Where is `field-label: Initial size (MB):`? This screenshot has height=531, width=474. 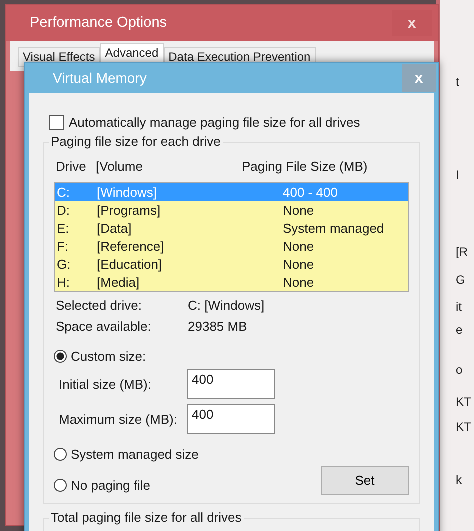 field-label: Initial size (MB): is located at coordinates (105, 384).